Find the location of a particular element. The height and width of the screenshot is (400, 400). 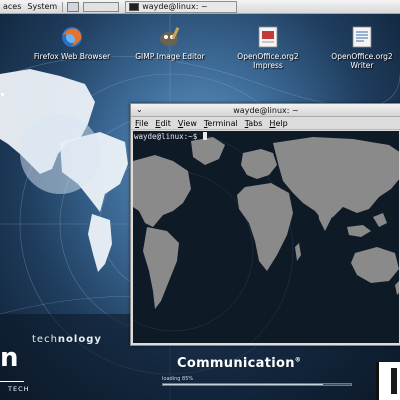

taskbar-terminal-button: wayde@linux: ~ is located at coordinates (181, 6).